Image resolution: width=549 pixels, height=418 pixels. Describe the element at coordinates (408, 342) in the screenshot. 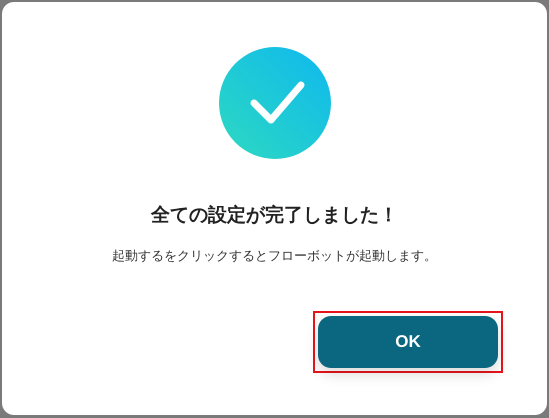

I see `ok-button: OK` at that location.